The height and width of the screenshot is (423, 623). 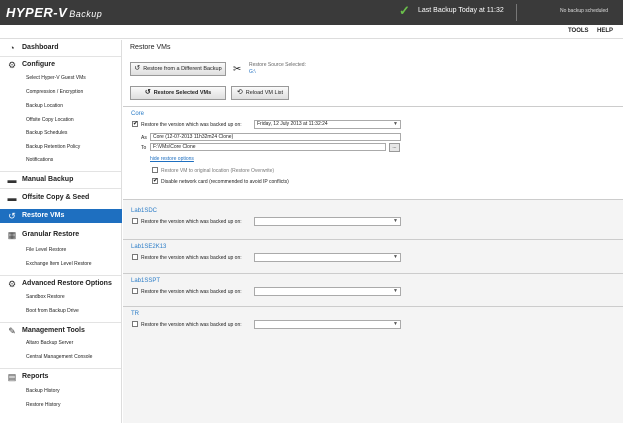 What do you see at coordinates (43, 405) in the screenshot?
I see `nav-restore-history: Restore History` at bounding box center [43, 405].